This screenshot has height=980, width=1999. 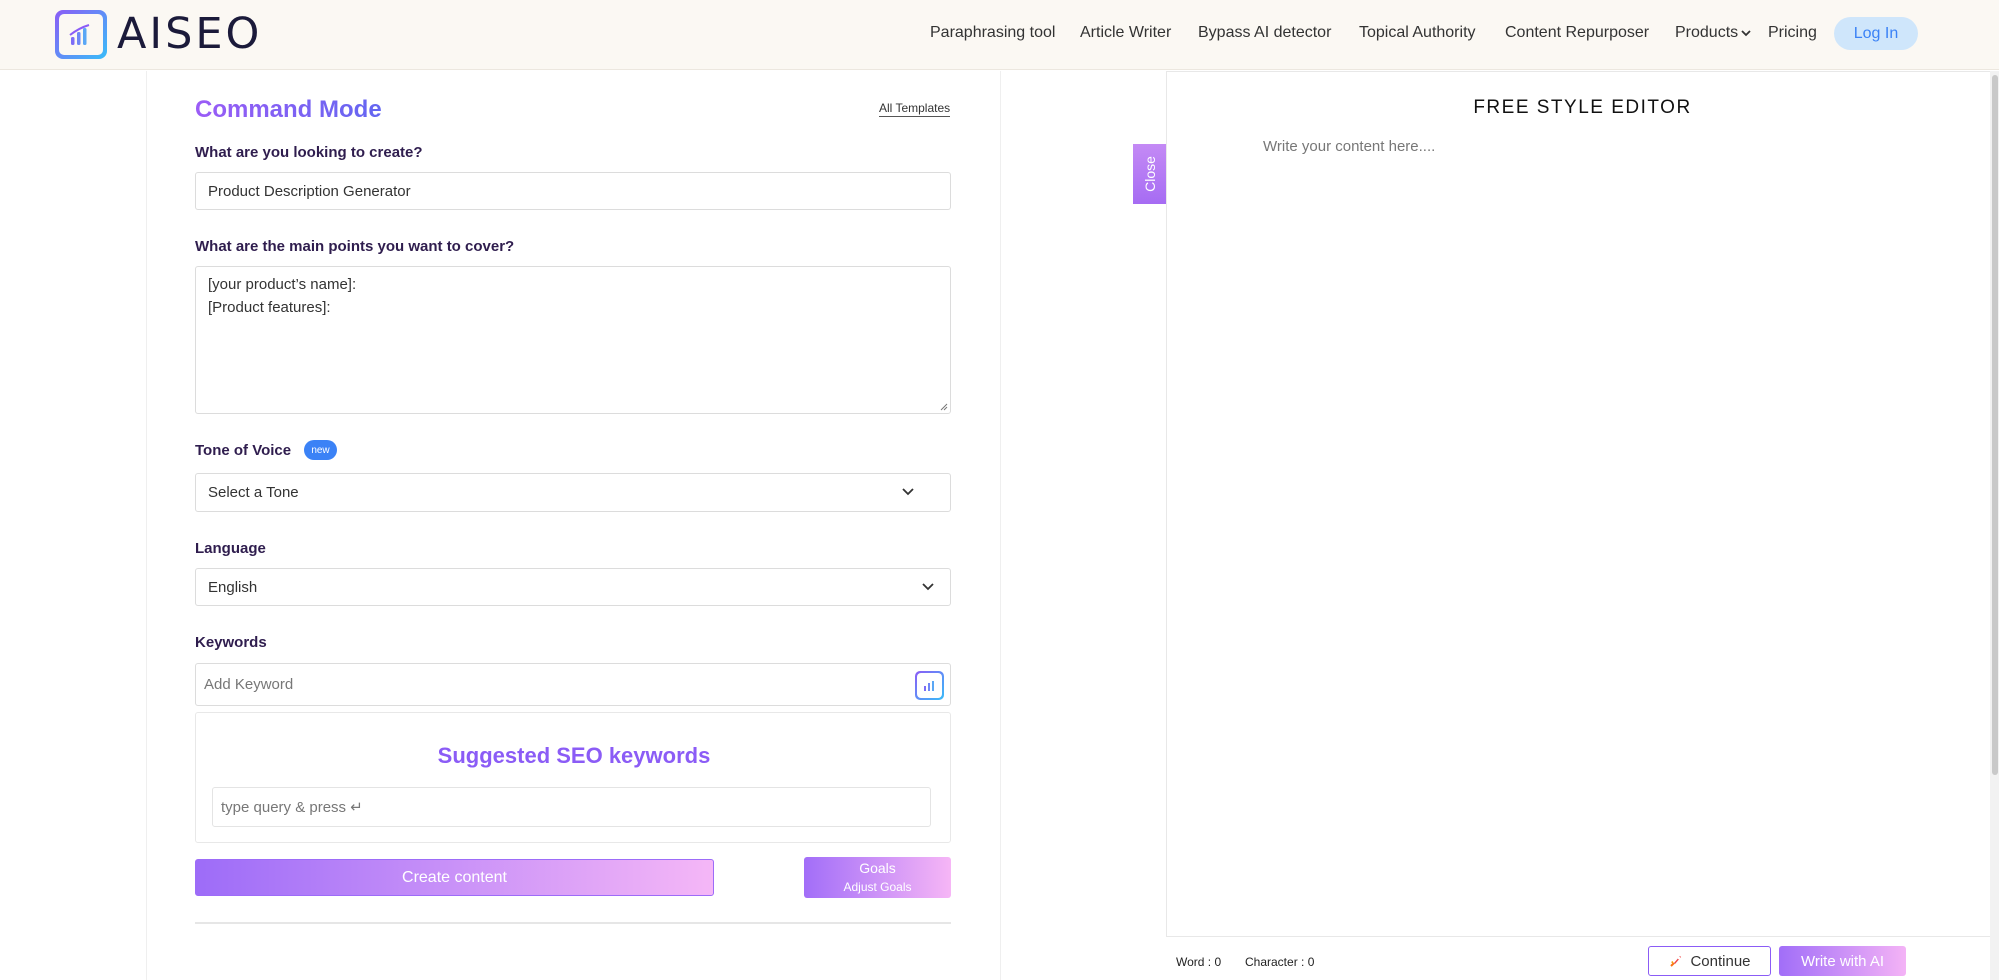 I want to click on nav-products: Products, so click(x=1713, y=33).